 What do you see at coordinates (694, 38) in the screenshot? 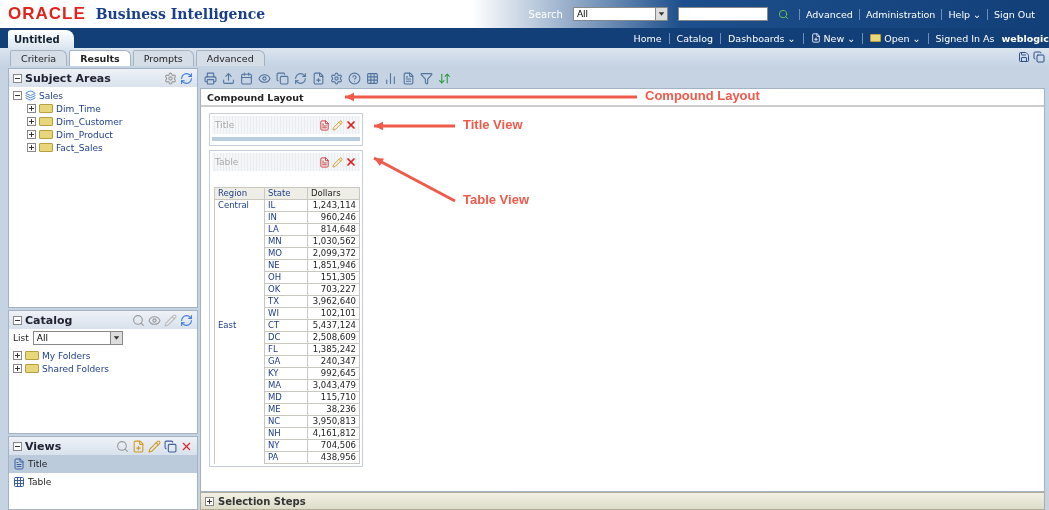
I see `nav-link: Catalog` at bounding box center [694, 38].